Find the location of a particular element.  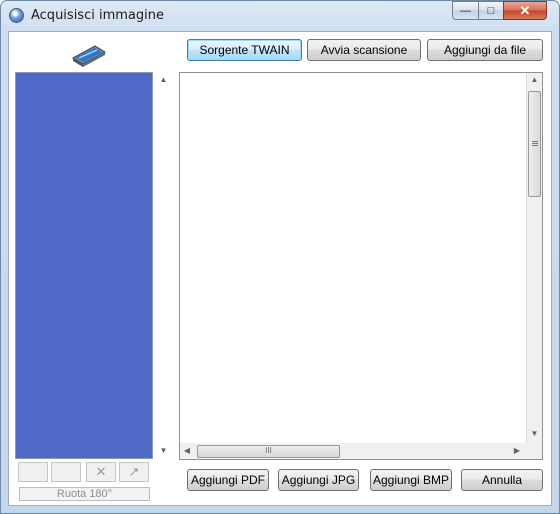

delete-icon: ✕ is located at coordinates (101, 471).